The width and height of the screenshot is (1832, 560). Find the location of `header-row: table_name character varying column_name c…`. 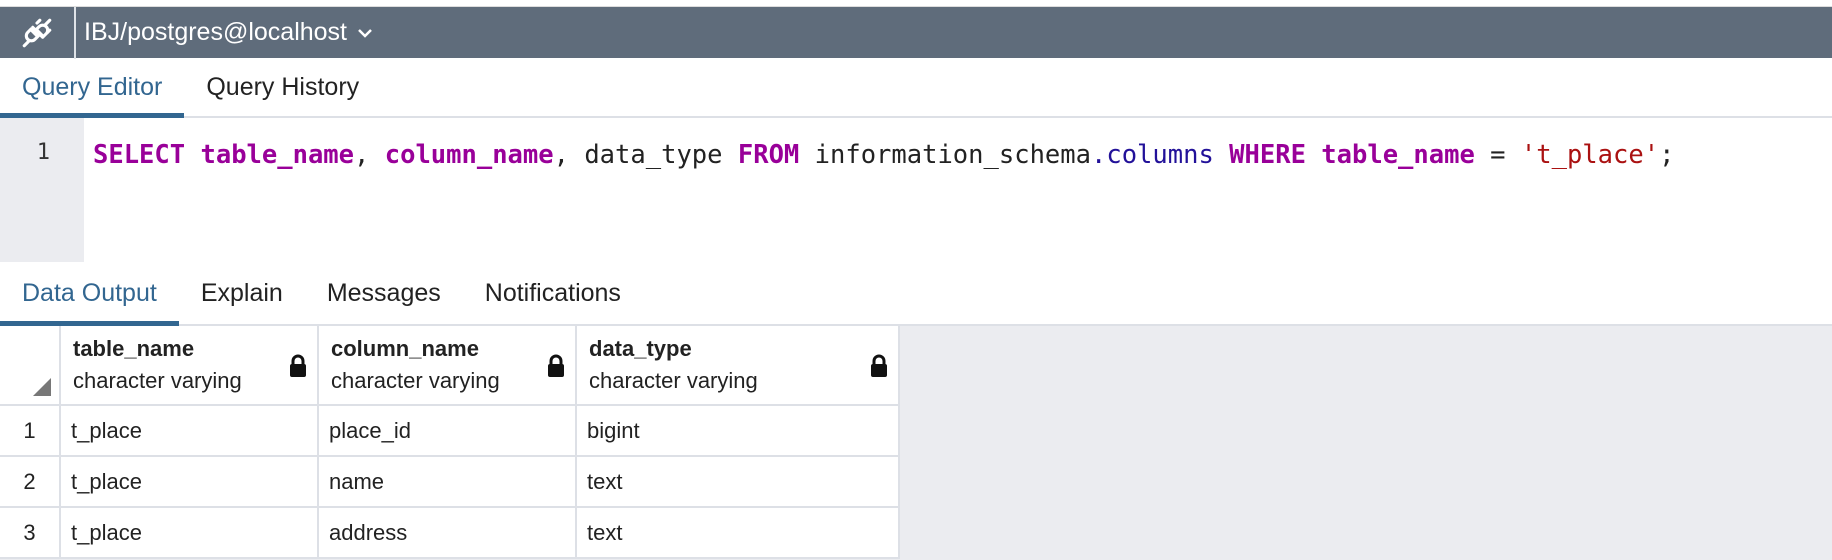

header-row: table_name character varying column_name c… is located at coordinates (450, 366).